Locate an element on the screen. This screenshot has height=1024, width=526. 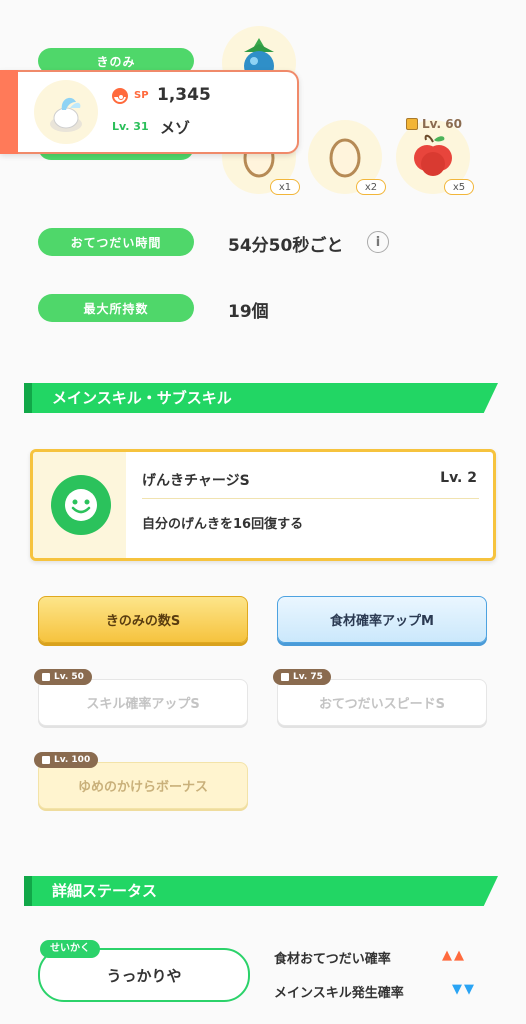
stat-2-label: メインスキル発生確率 is located at coordinates (339, 993).